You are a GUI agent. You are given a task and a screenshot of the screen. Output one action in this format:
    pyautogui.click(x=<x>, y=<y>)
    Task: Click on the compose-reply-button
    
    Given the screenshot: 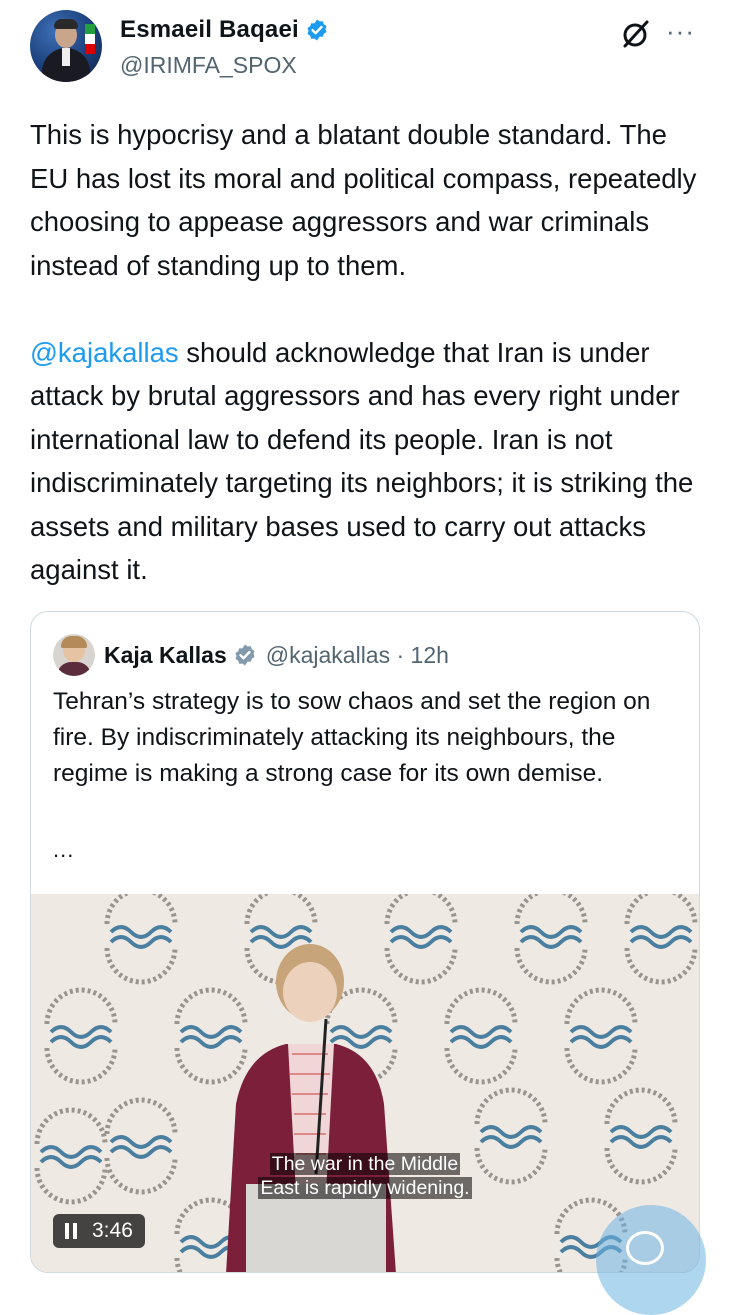 What is the action you would take?
    pyautogui.click(x=651, y=1260)
    